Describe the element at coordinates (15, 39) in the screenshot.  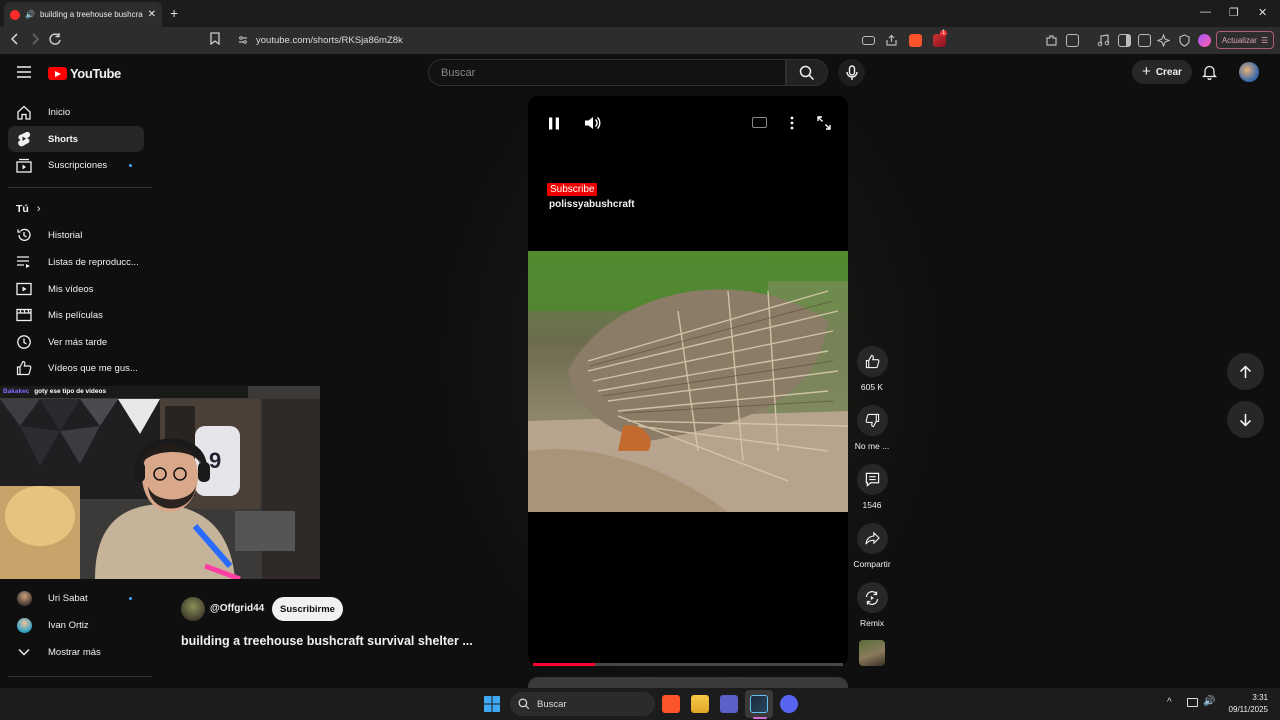
I see `back-button` at that location.